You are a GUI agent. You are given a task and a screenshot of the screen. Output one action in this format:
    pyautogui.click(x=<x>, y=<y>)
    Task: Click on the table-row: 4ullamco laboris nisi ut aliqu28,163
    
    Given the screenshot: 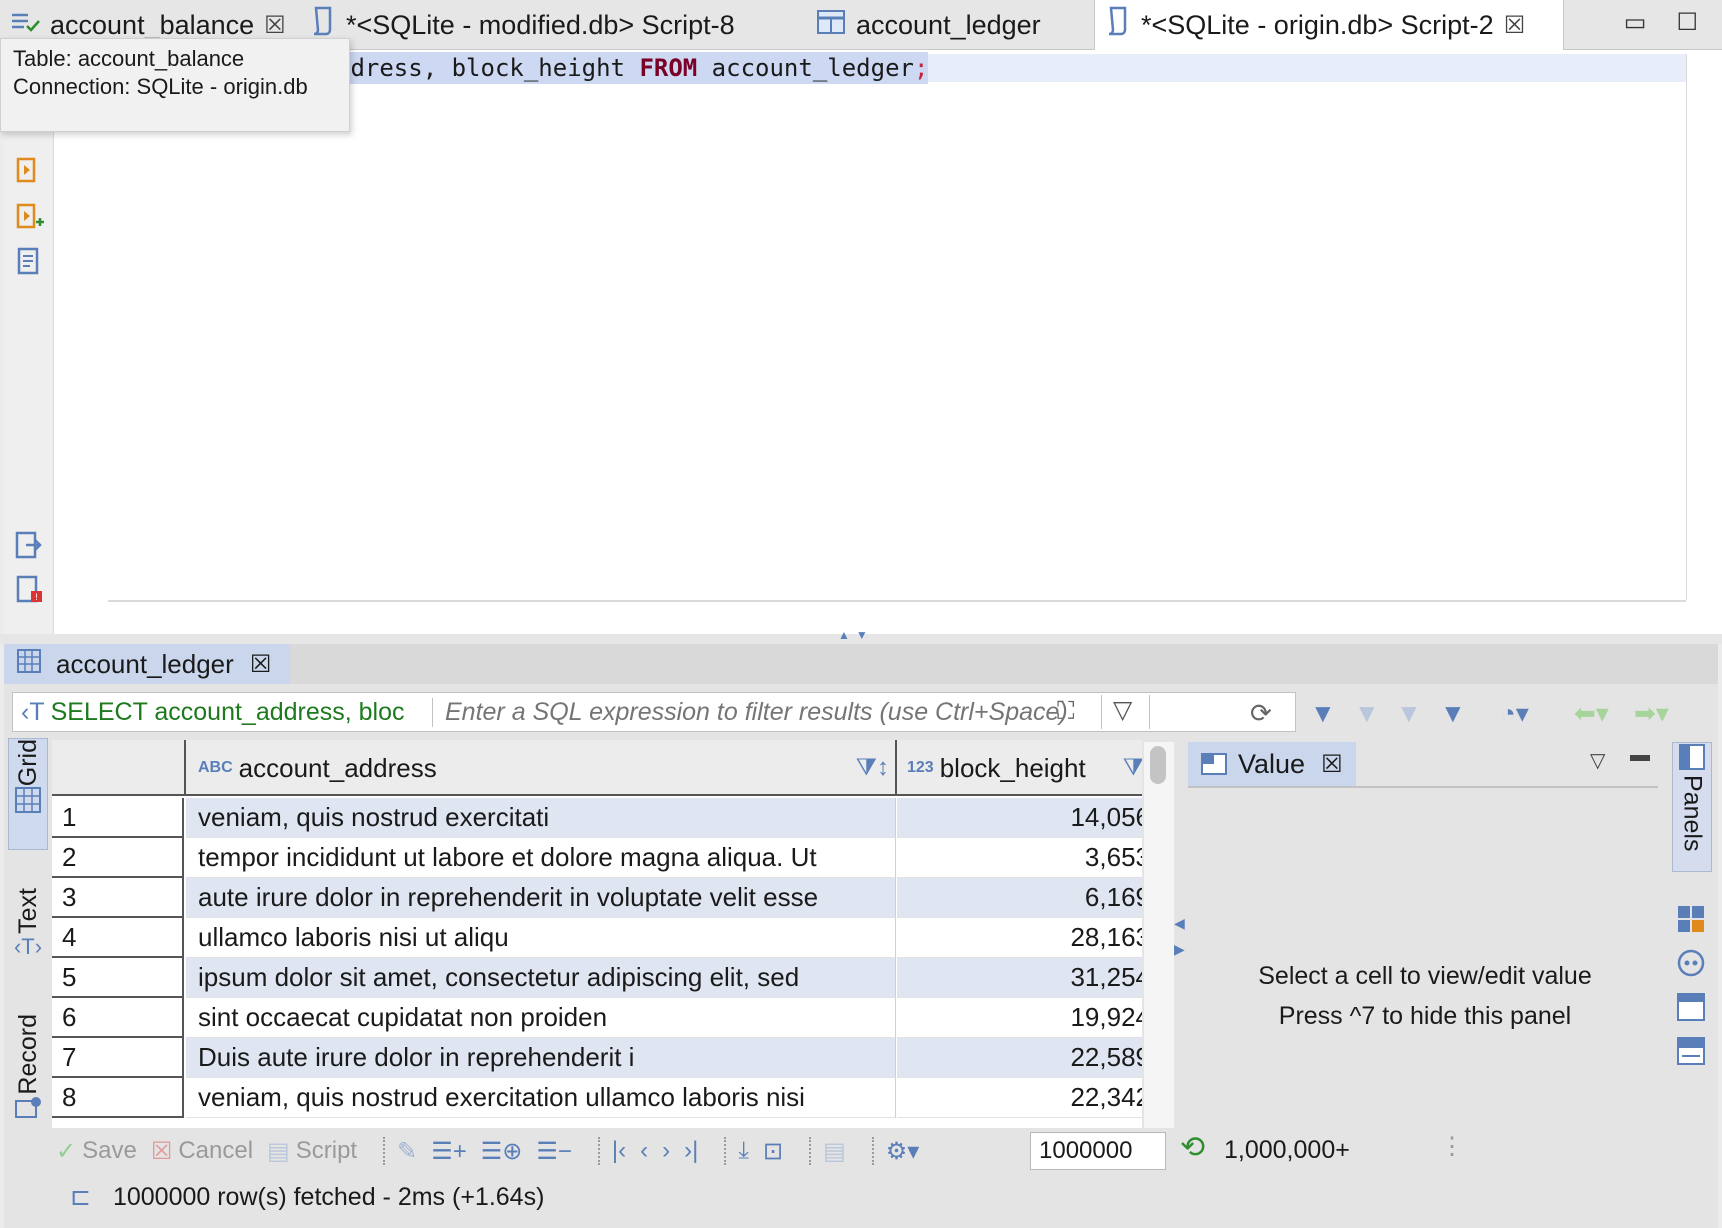 What is the action you would take?
    pyautogui.click(x=597, y=938)
    